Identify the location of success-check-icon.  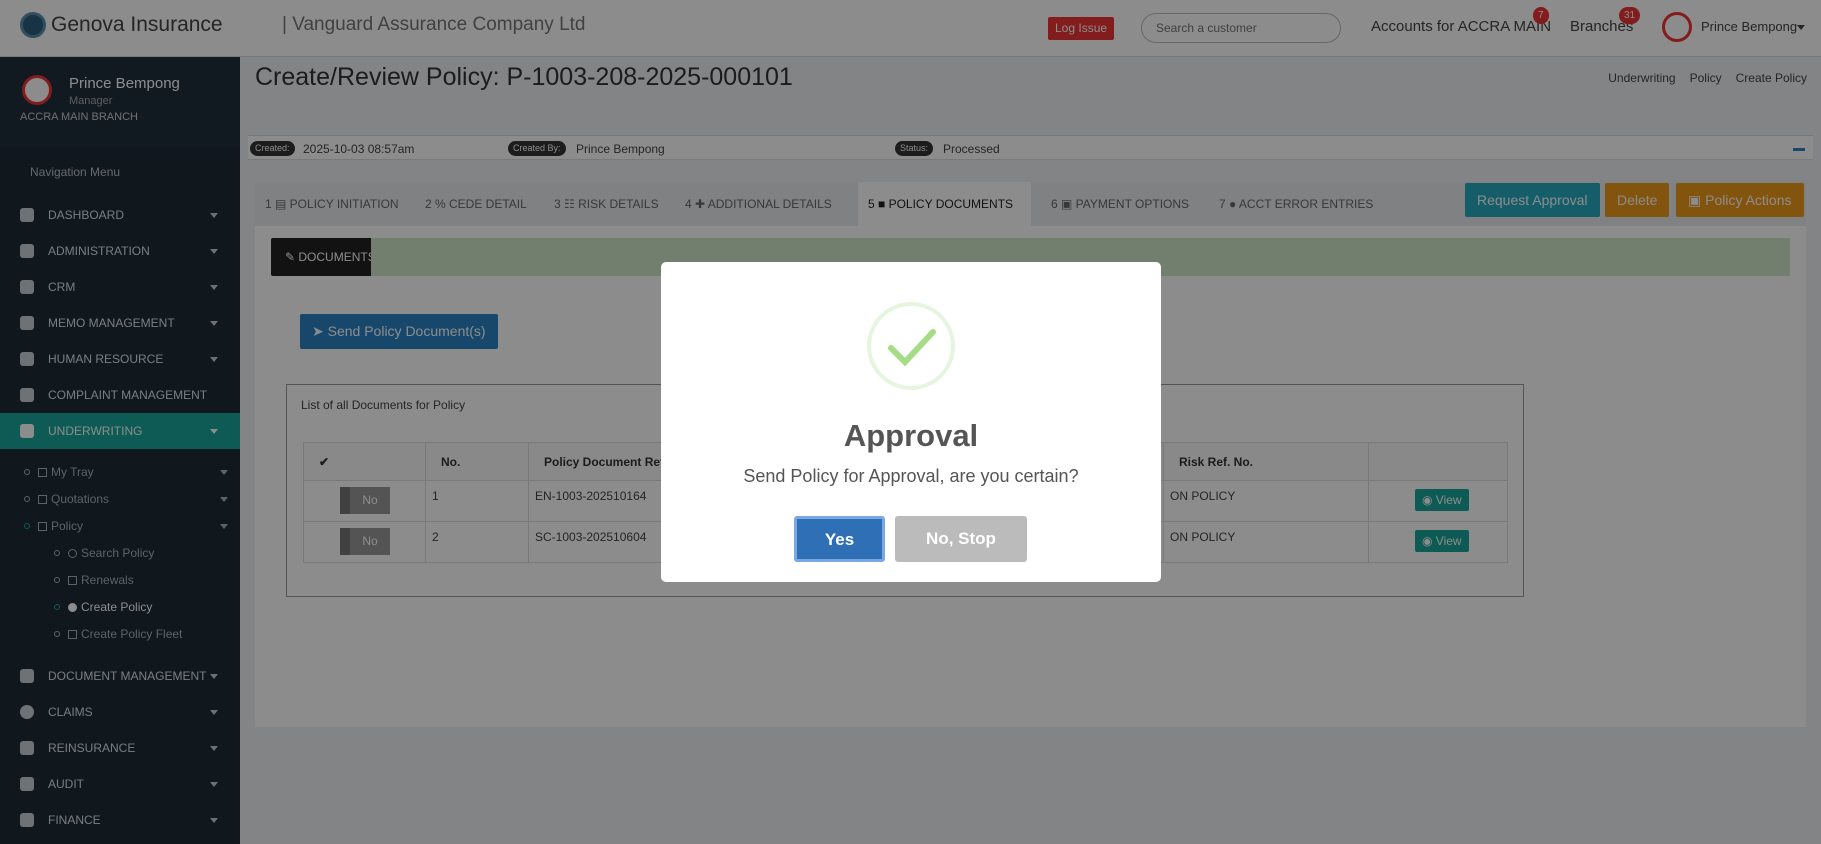
(911, 346).